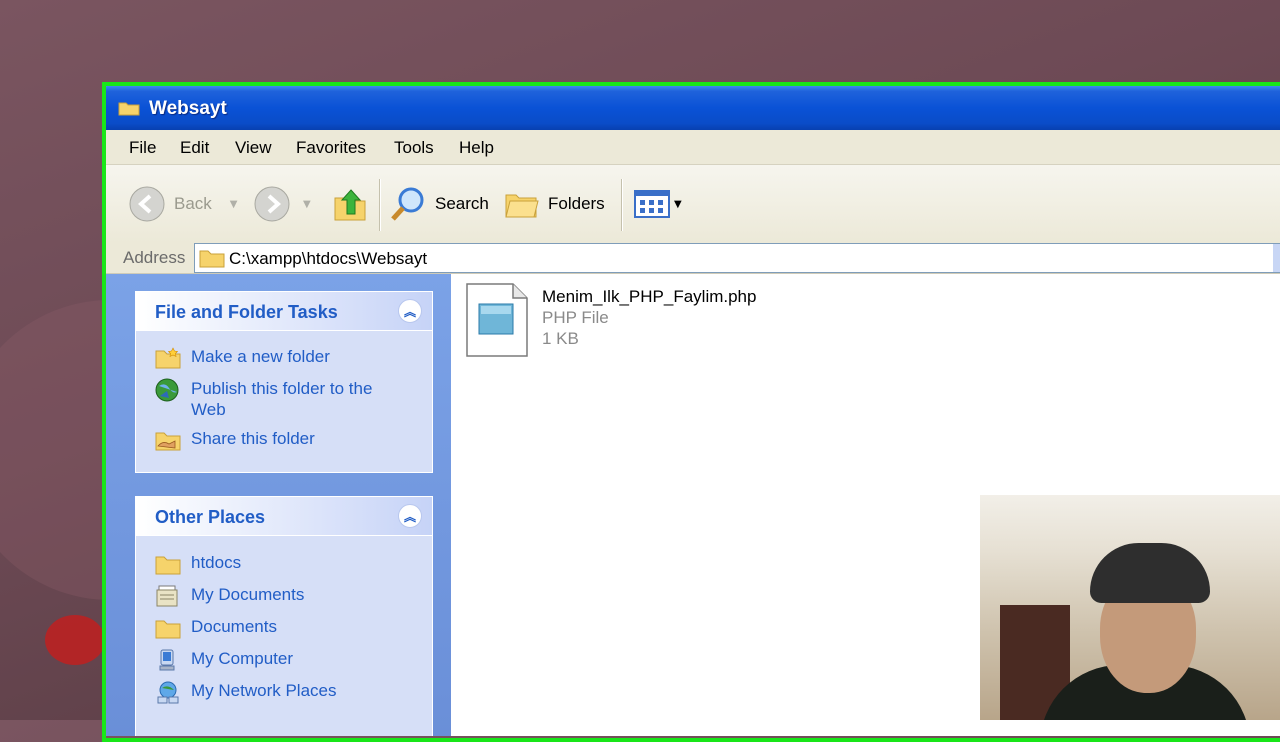 This screenshot has width=1280, height=742. What do you see at coordinates (188, 108) in the screenshot?
I see `window-title: Websayt` at bounding box center [188, 108].